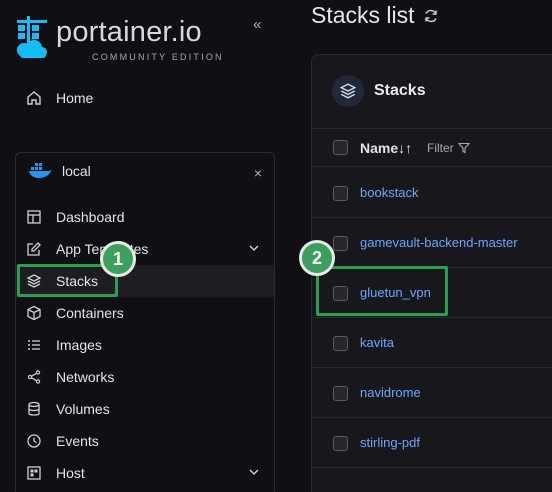  What do you see at coordinates (34, 377) in the screenshot?
I see `share-icon` at bounding box center [34, 377].